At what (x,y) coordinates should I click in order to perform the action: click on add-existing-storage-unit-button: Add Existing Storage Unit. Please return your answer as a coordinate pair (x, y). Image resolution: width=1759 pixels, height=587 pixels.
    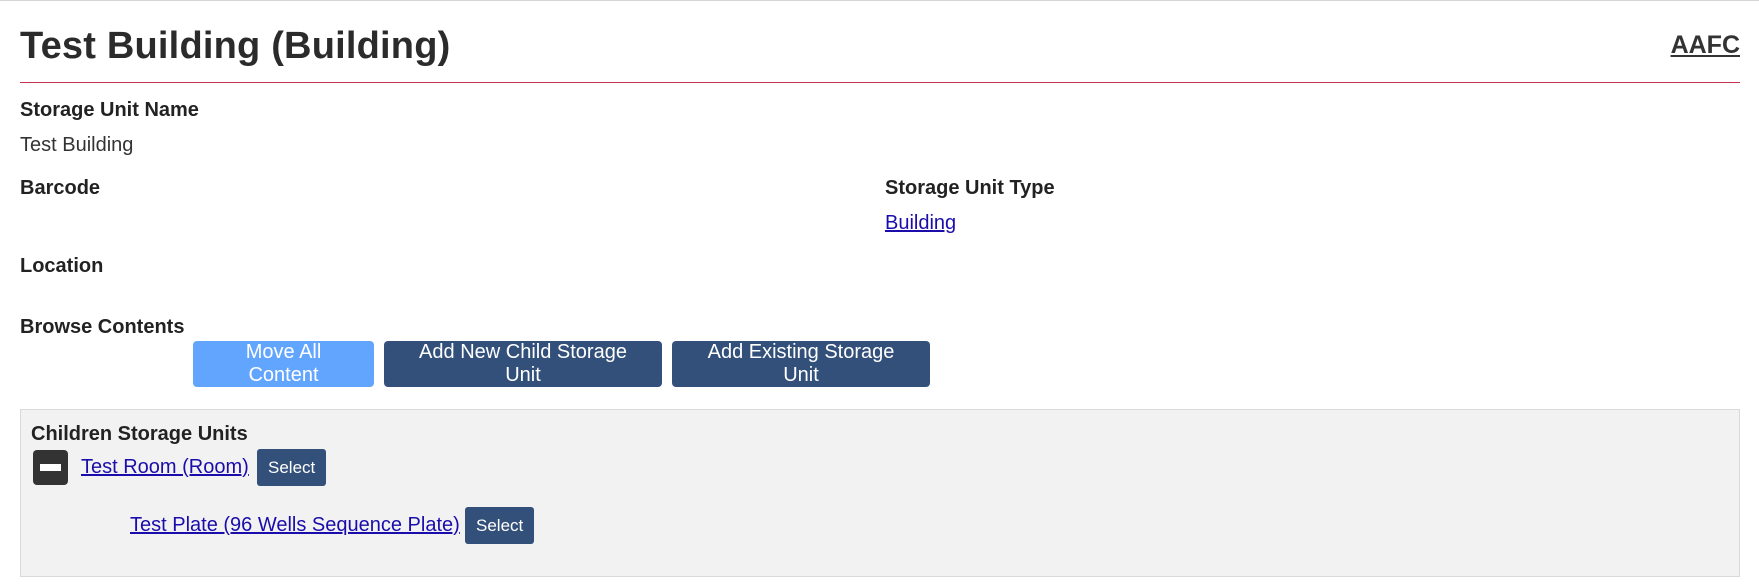
    Looking at the image, I should click on (801, 364).